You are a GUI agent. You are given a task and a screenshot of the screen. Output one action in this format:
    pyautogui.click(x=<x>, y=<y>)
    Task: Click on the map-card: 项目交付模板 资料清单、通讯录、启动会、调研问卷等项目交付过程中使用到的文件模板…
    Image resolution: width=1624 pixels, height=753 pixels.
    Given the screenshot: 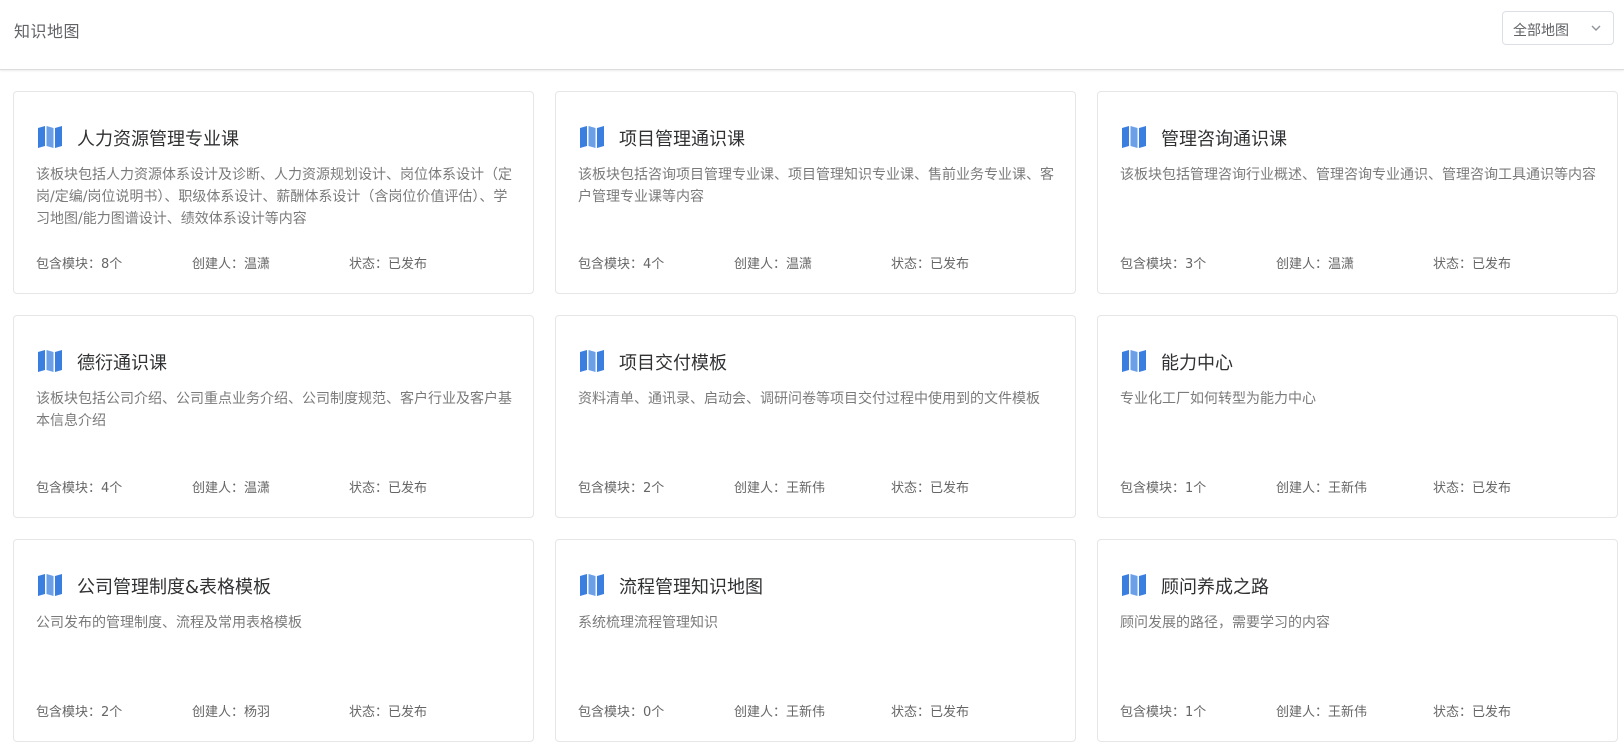 What is the action you would take?
    pyautogui.click(x=815, y=416)
    